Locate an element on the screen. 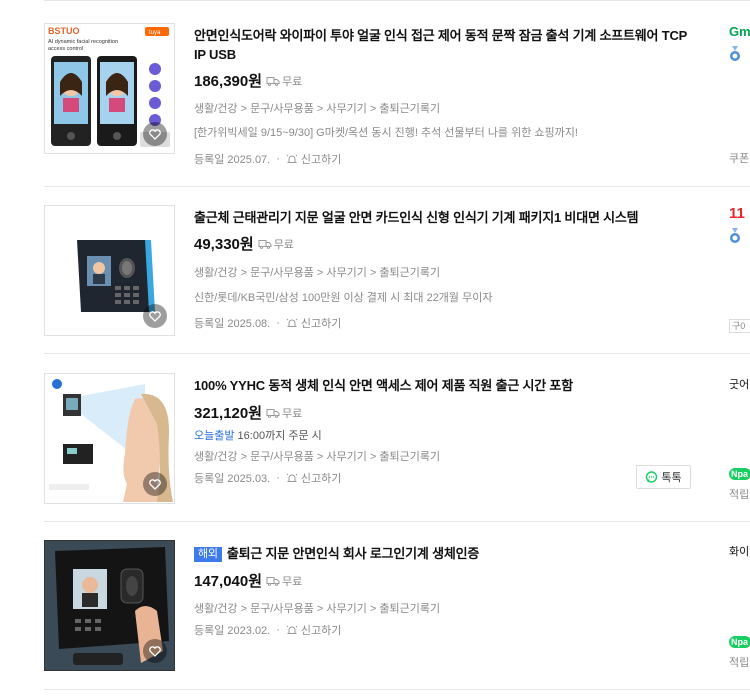  meta-row: 등록일 2023.02. · 신고하기 is located at coordinates (268, 630).